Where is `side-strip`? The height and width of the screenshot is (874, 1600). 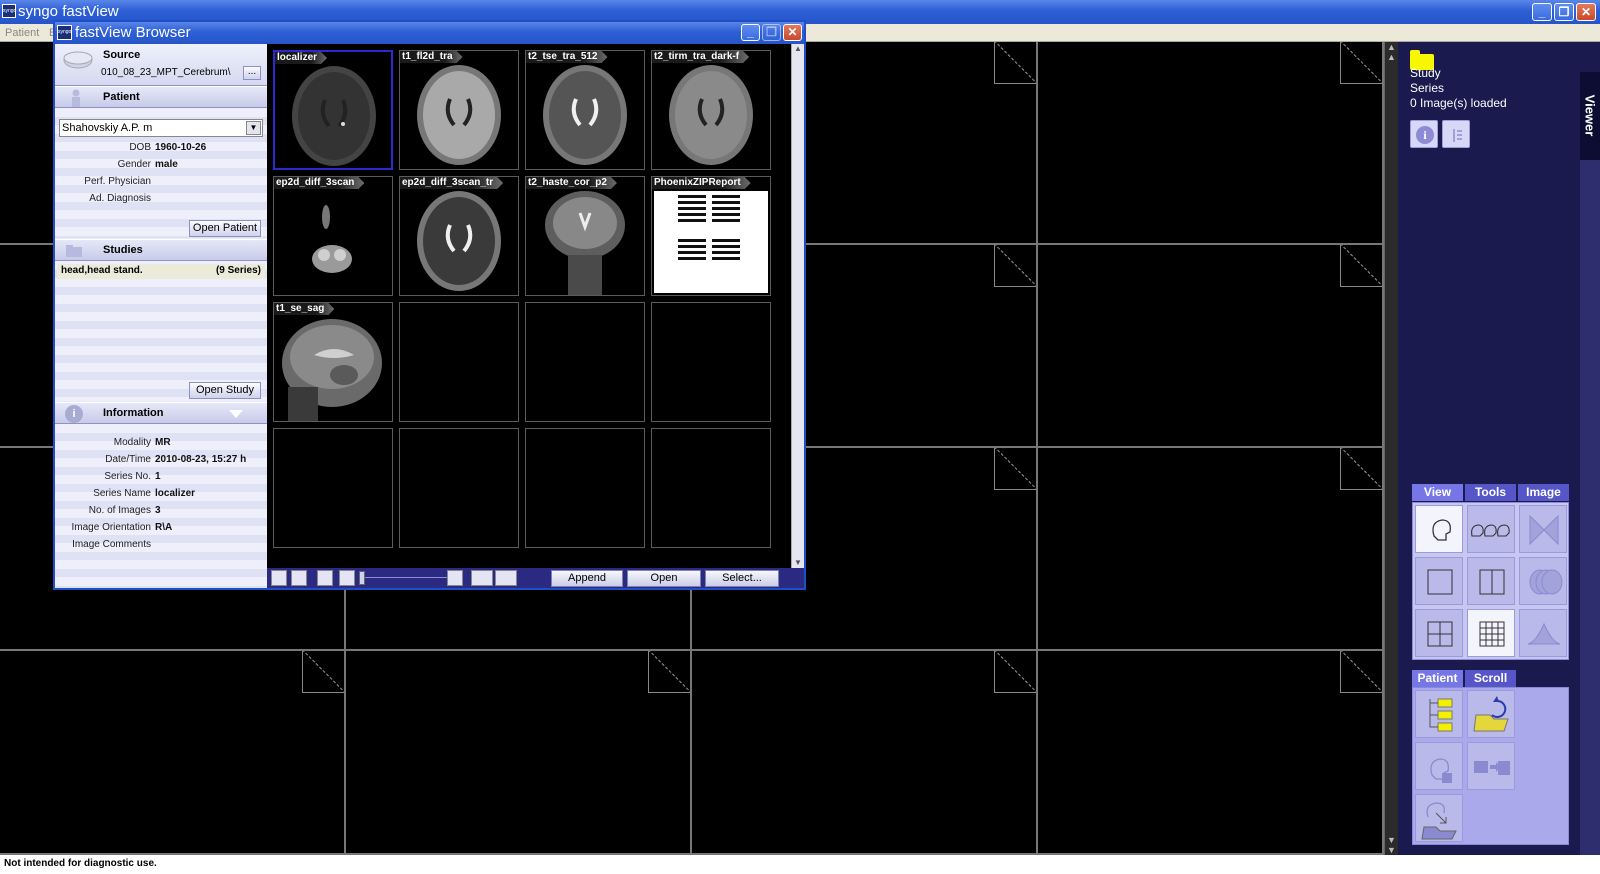 side-strip is located at coordinates (1590, 507).